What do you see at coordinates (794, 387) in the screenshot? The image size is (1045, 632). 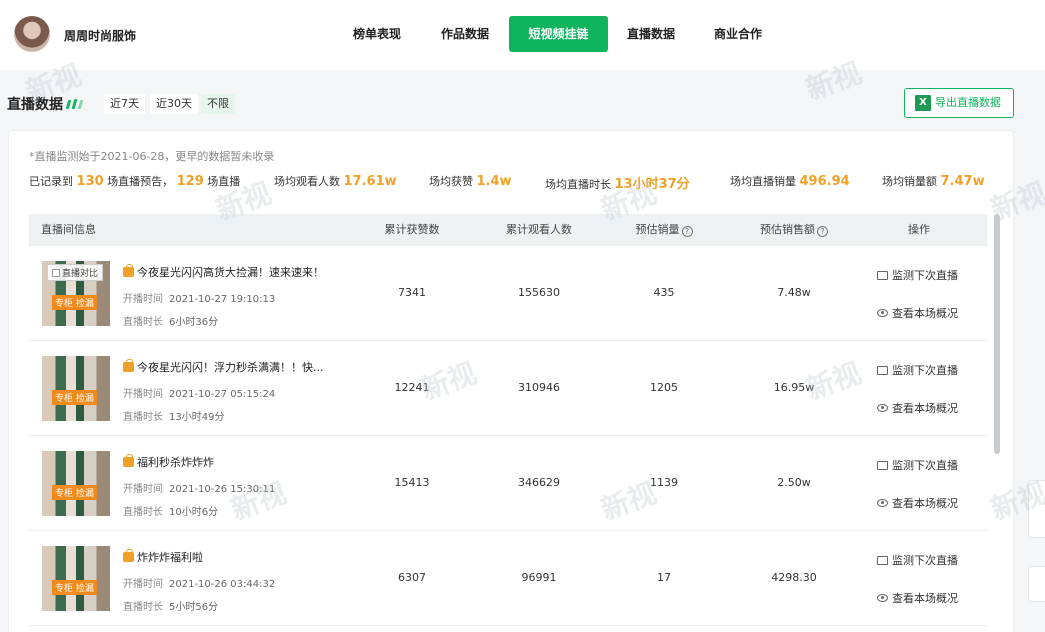 I see `revenue-value: 16.95w` at bounding box center [794, 387].